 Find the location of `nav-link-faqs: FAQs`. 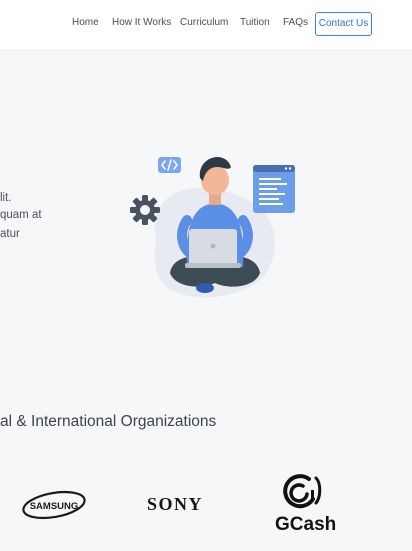

nav-link-faqs: FAQs is located at coordinates (295, 22).